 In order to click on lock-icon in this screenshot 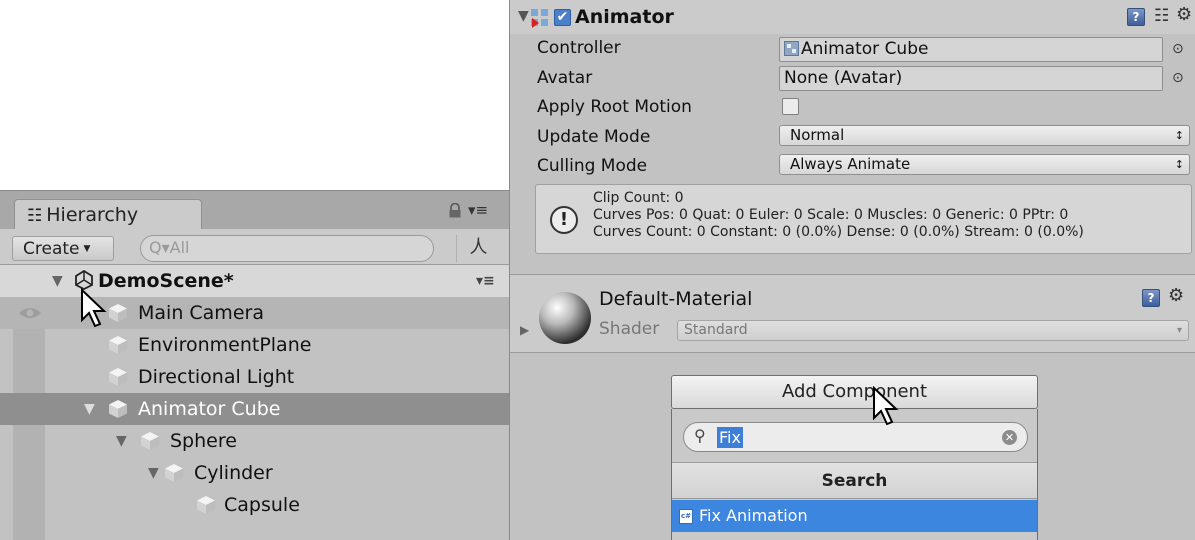, I will do `click(455, 210)`.